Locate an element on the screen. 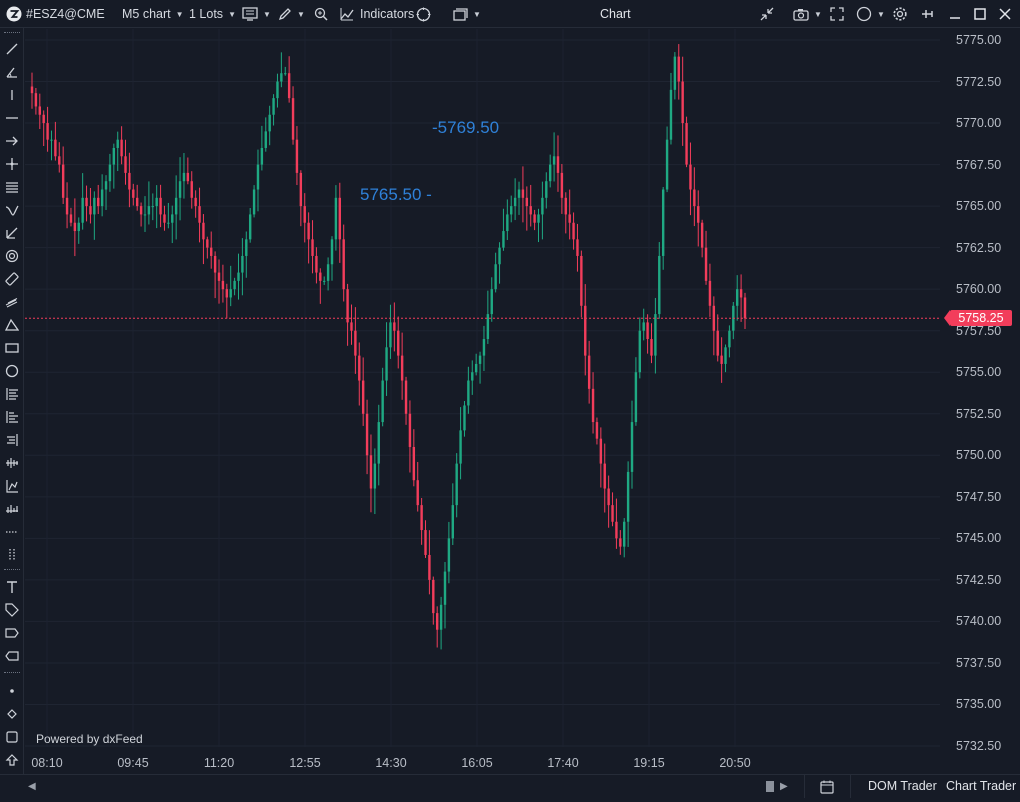  dotted-hline-tool is located at coordinates (12, 532).